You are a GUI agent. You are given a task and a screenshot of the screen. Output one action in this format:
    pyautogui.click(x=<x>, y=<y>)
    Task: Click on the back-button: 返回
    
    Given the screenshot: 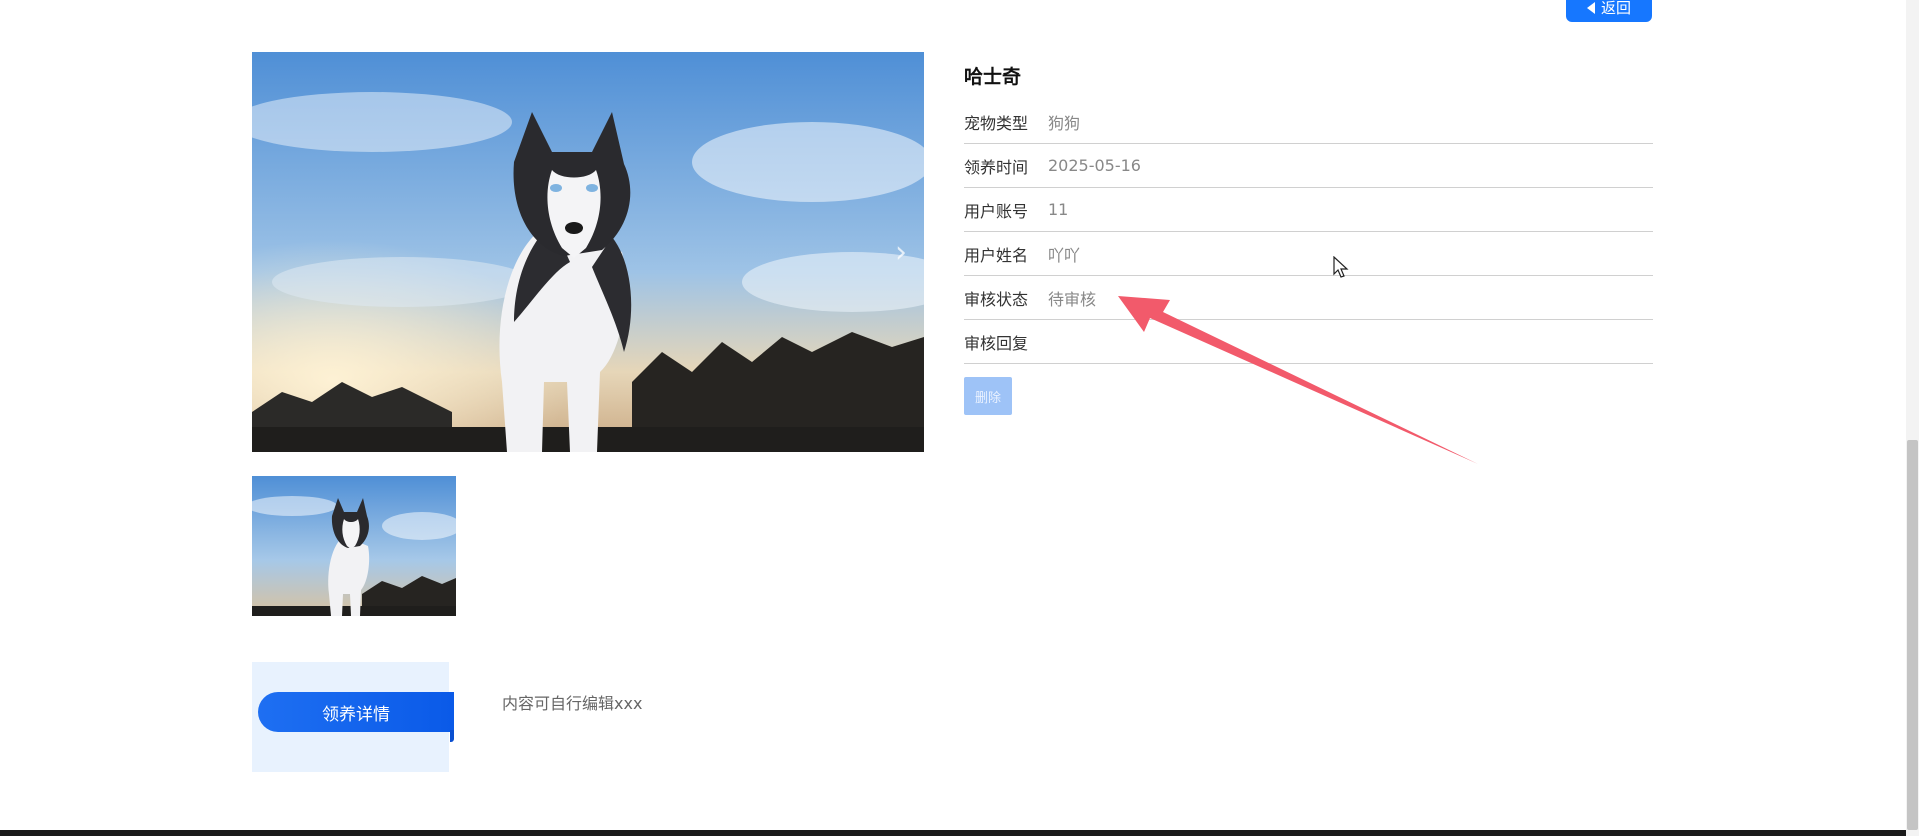 What is the action you would take?
    pyautogui.click(x=1609, y=11)
    